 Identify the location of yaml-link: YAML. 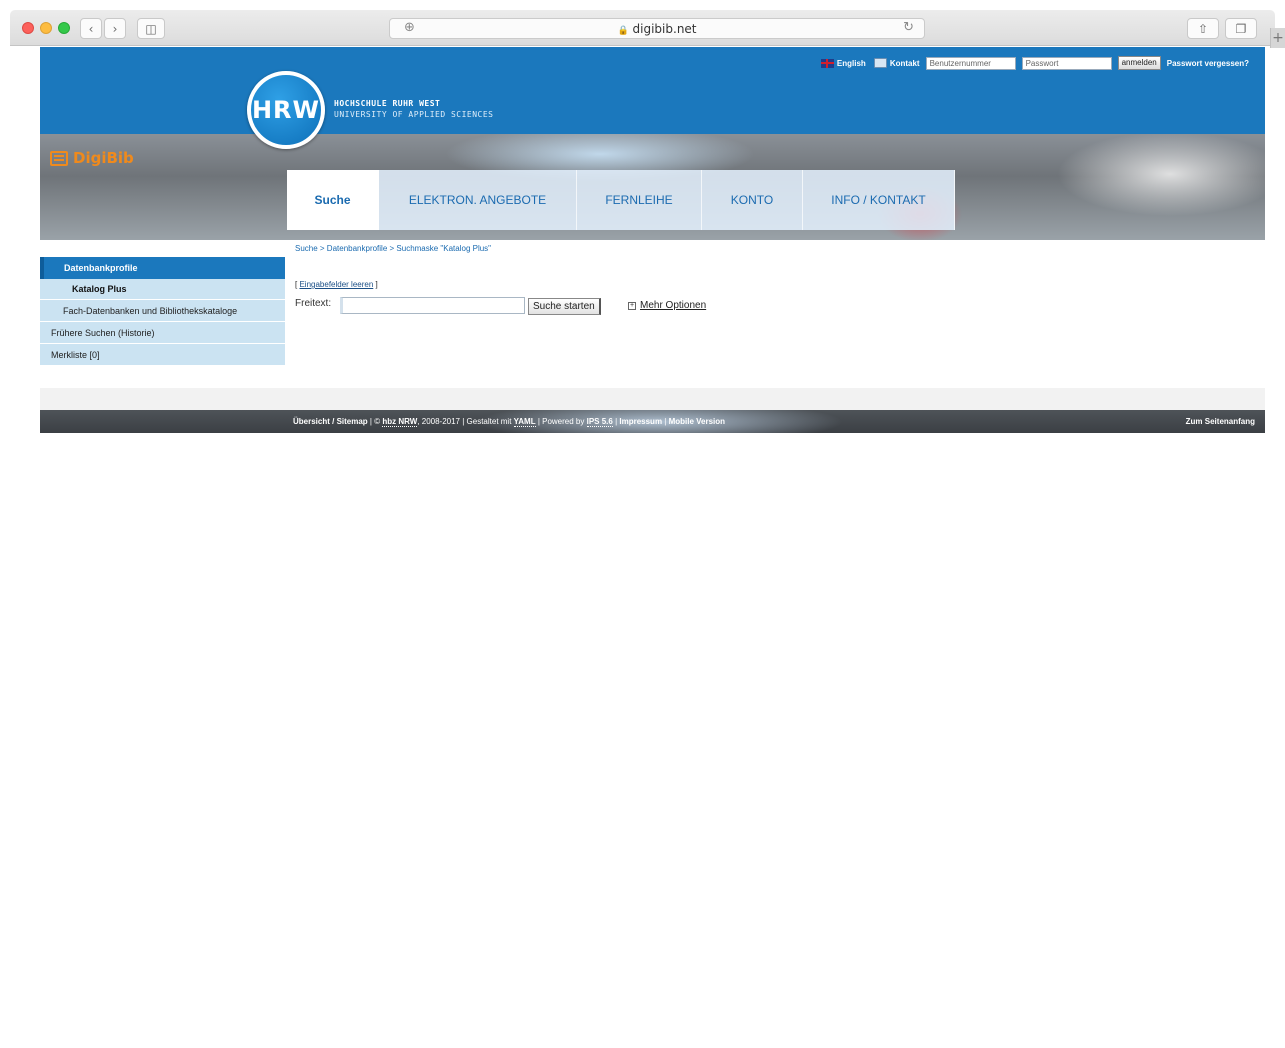
(524, 422).